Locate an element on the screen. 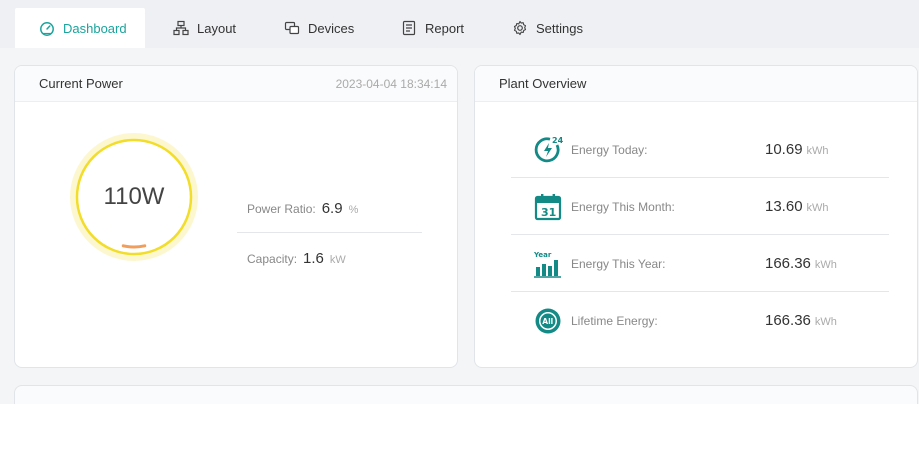  svg-text: All is located at coordinates (547, 321).